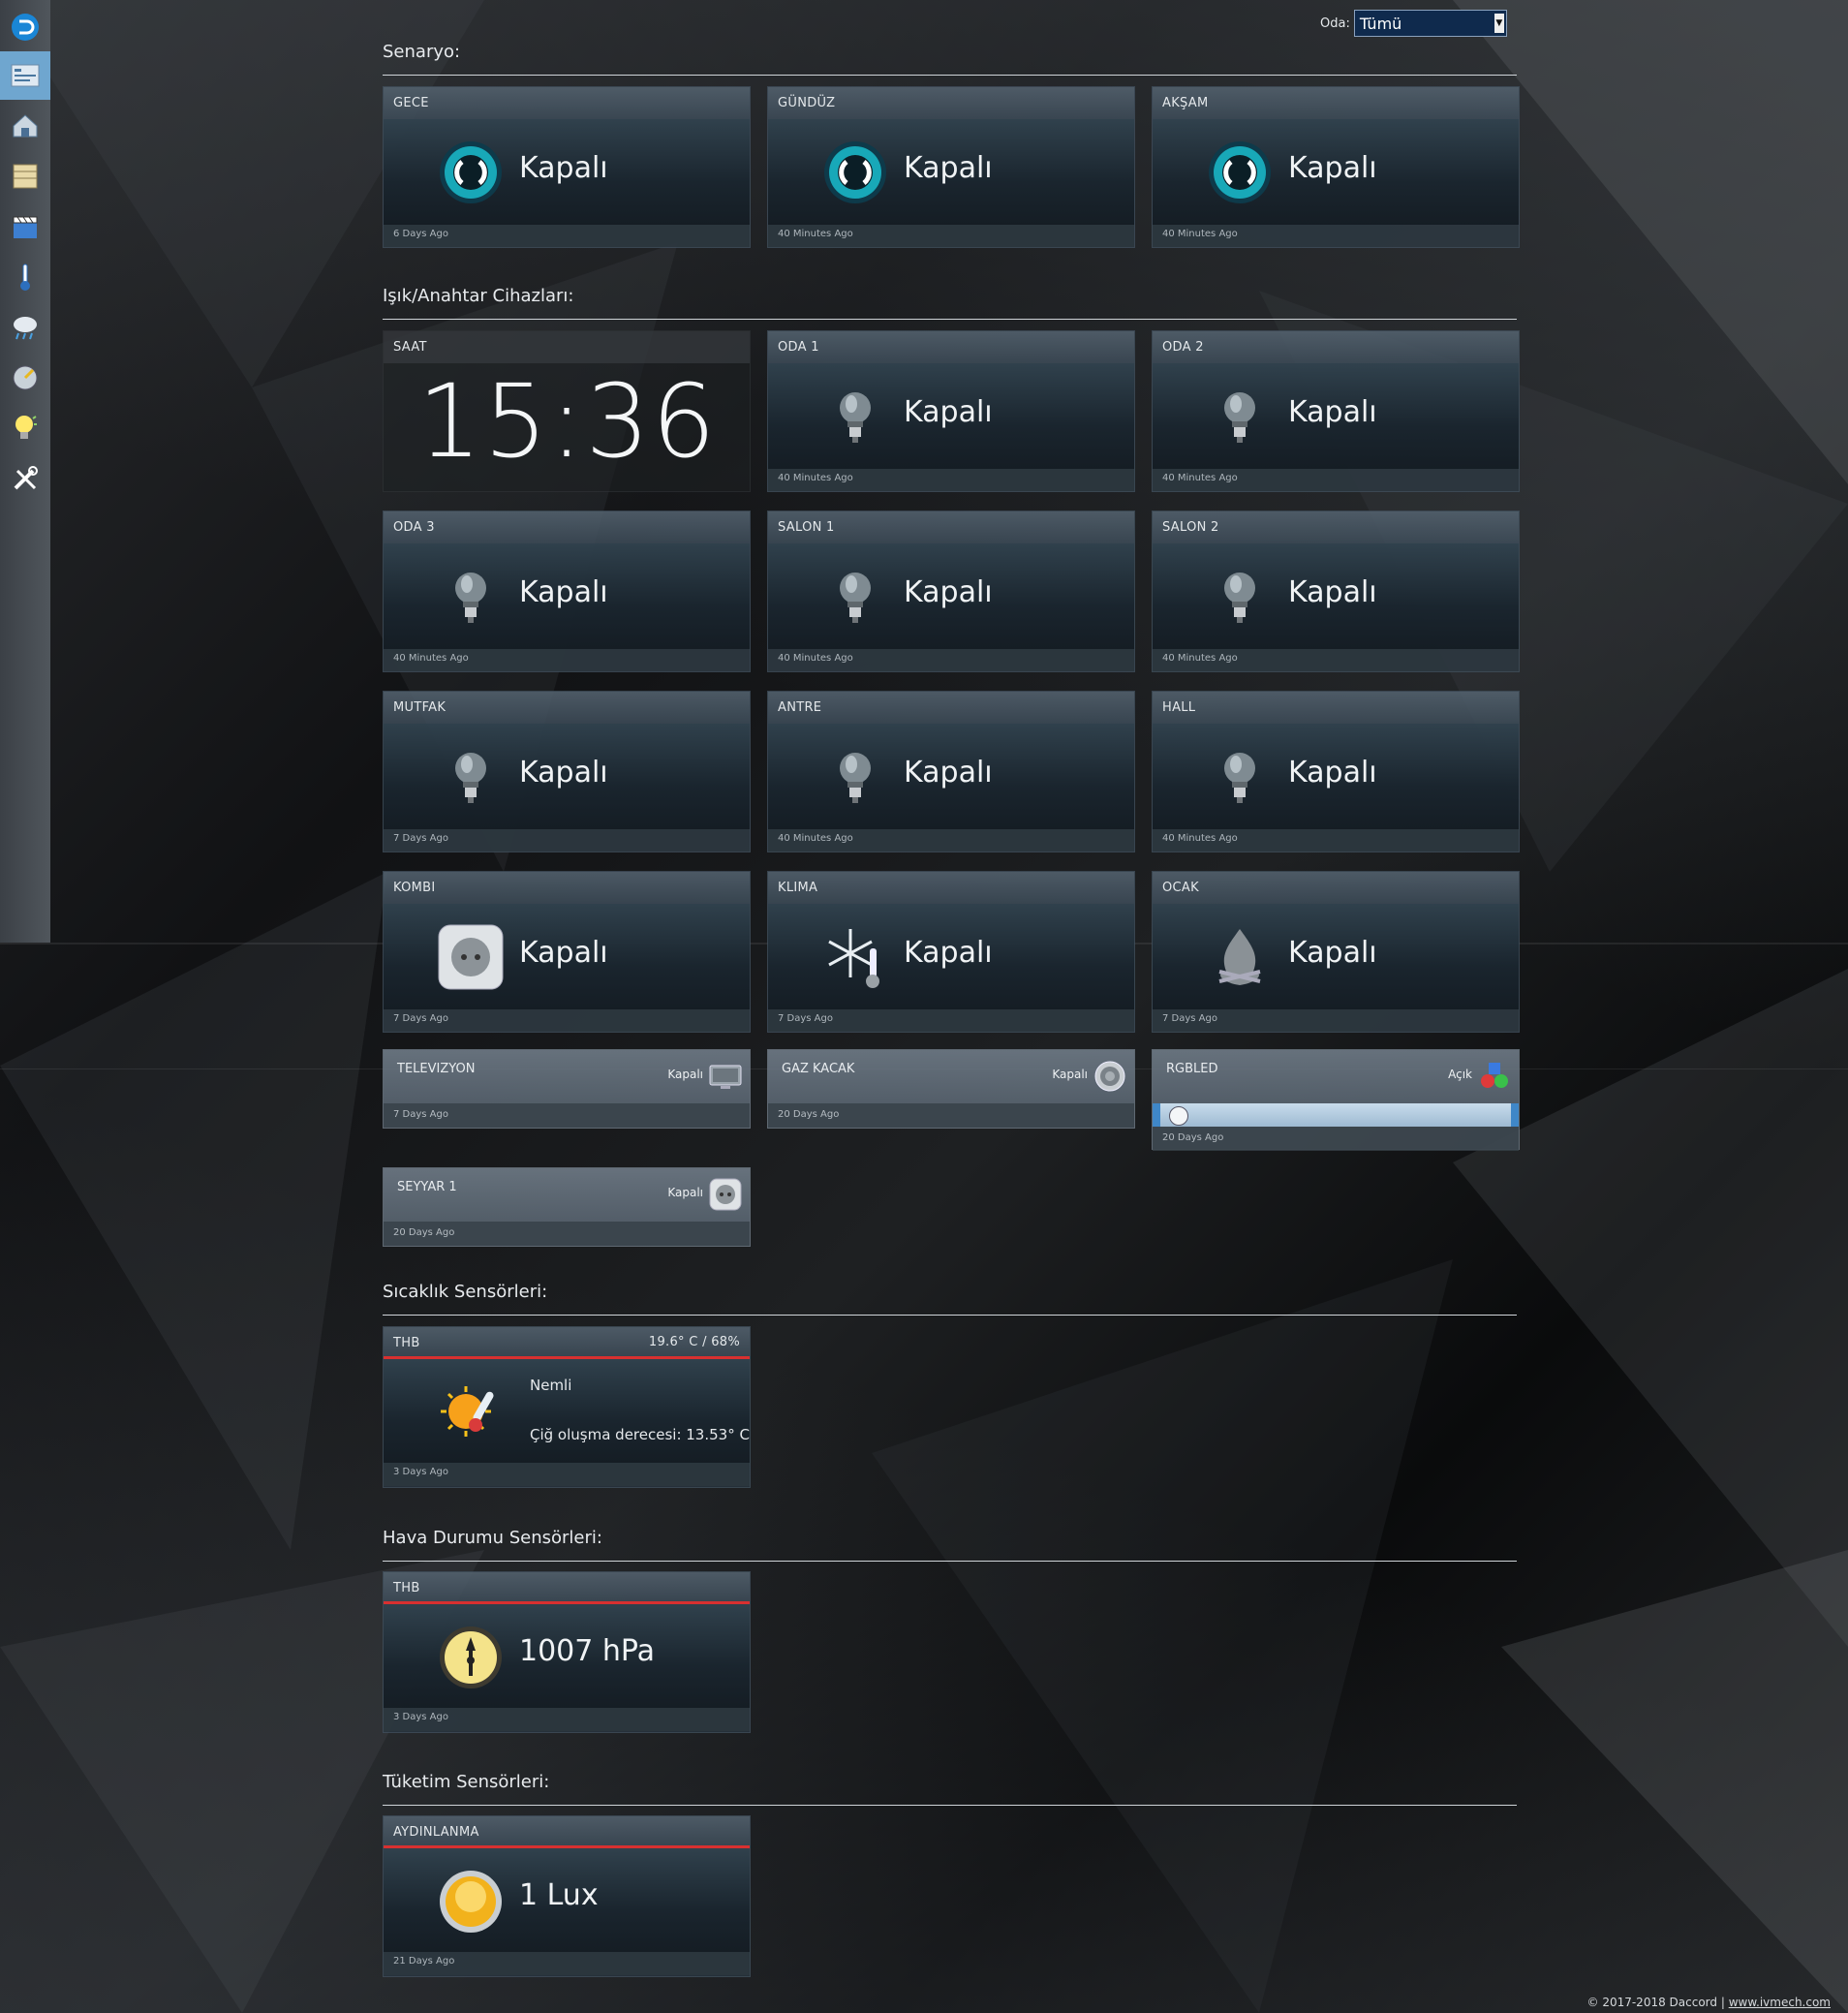 Image resolution: width=1848 pixels, height=2013 pixels. I want to click on device-tile-televizyon: TELEVIZYON Kapalı 7 Days Ago, so click(567, 1089).